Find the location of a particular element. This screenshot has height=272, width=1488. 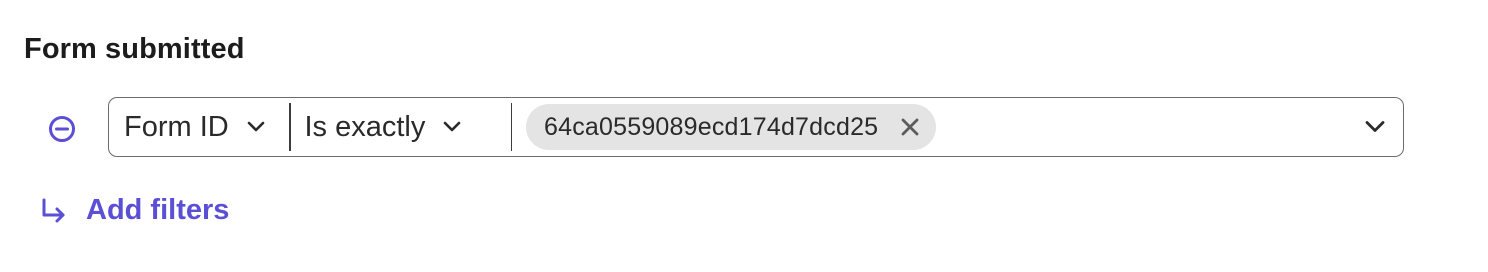

return-arrow-icon is located at coordinates (54, 211).